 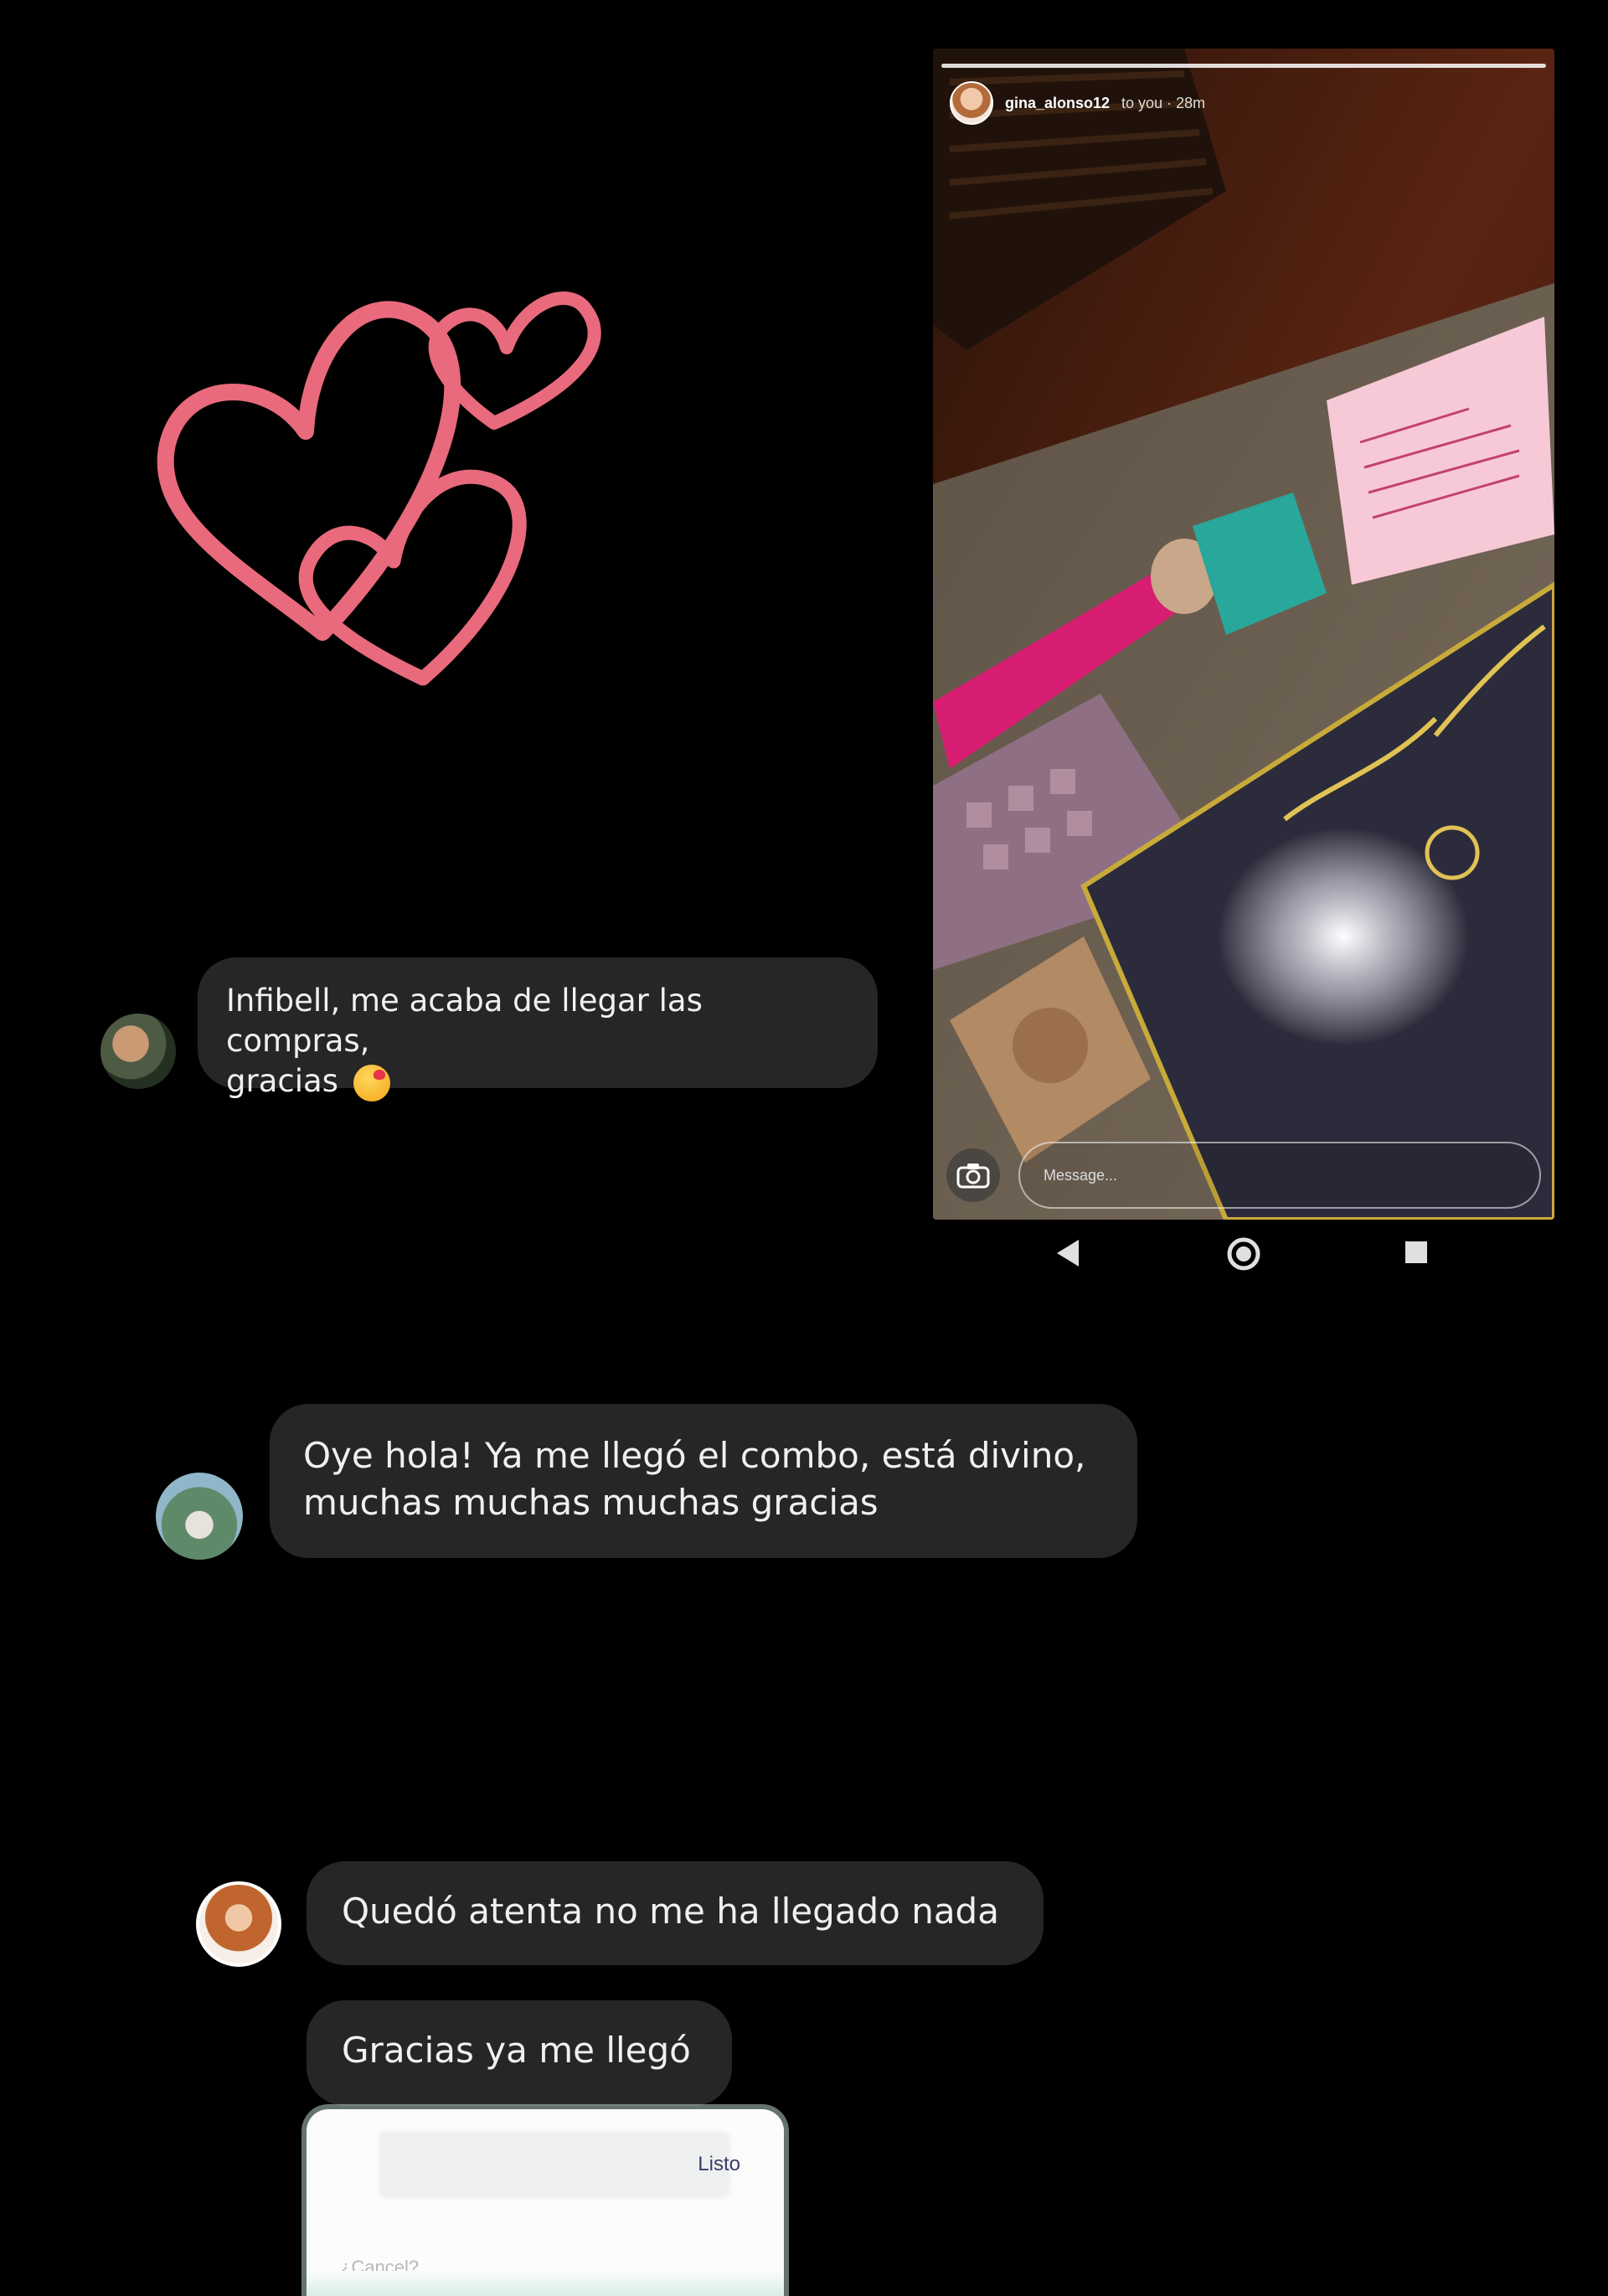 What do you see at coordinates (1416, 1252) in the screenshot?
I see `recents-square-icon` at bounding box center [1416, 1252].